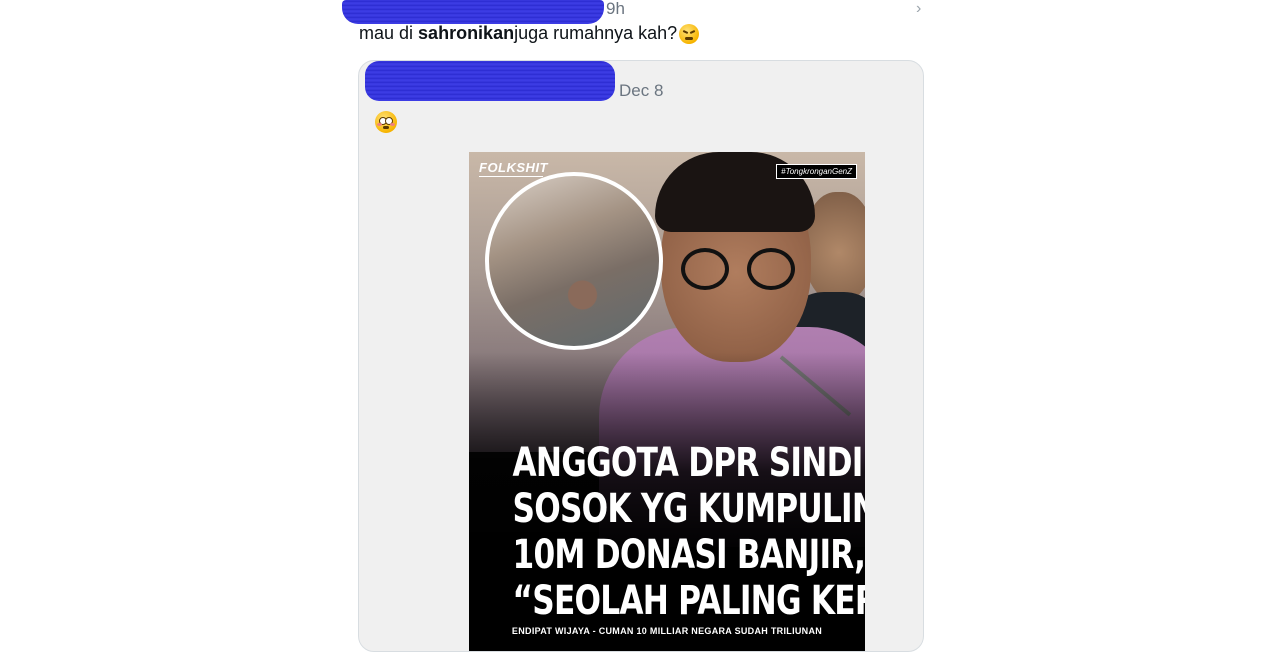 Image resolution: width=1280 pixels, height=653 pixels. What do you see at coordinates (918, 9) in the screenshot?
I see `chevron-right-icon: ›` at bounding box center [918, 9].